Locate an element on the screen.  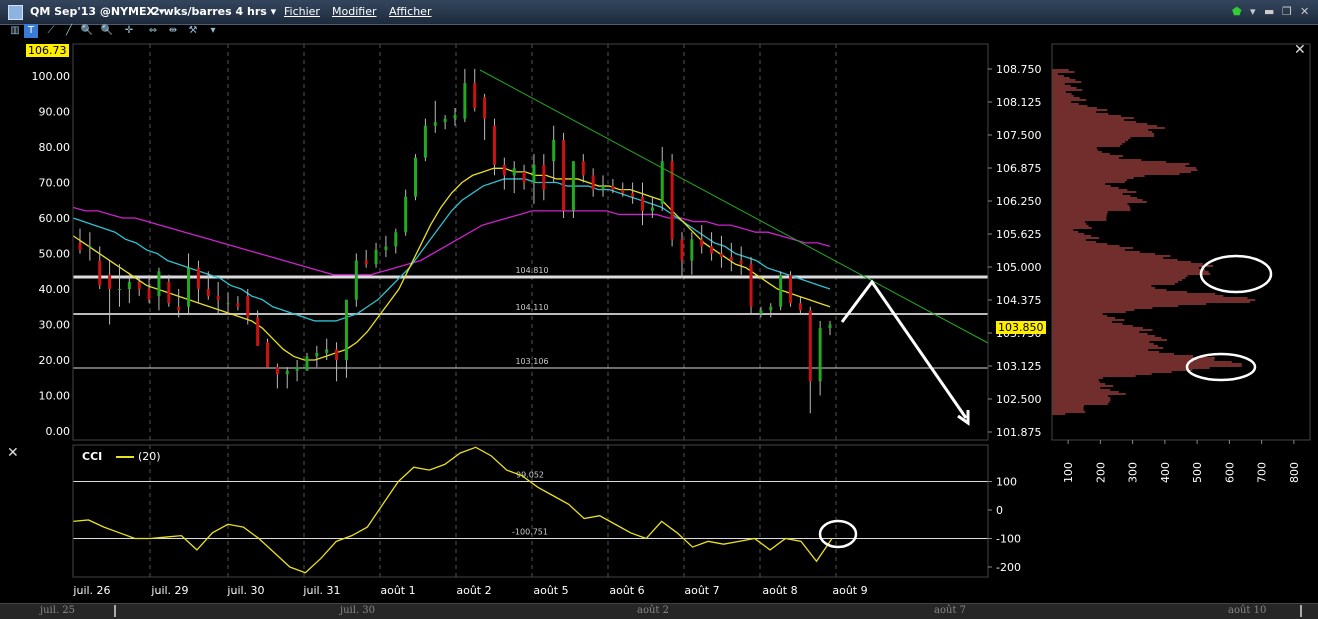
x-axis-label: juil. 26 is located at coordinates (91, 590).